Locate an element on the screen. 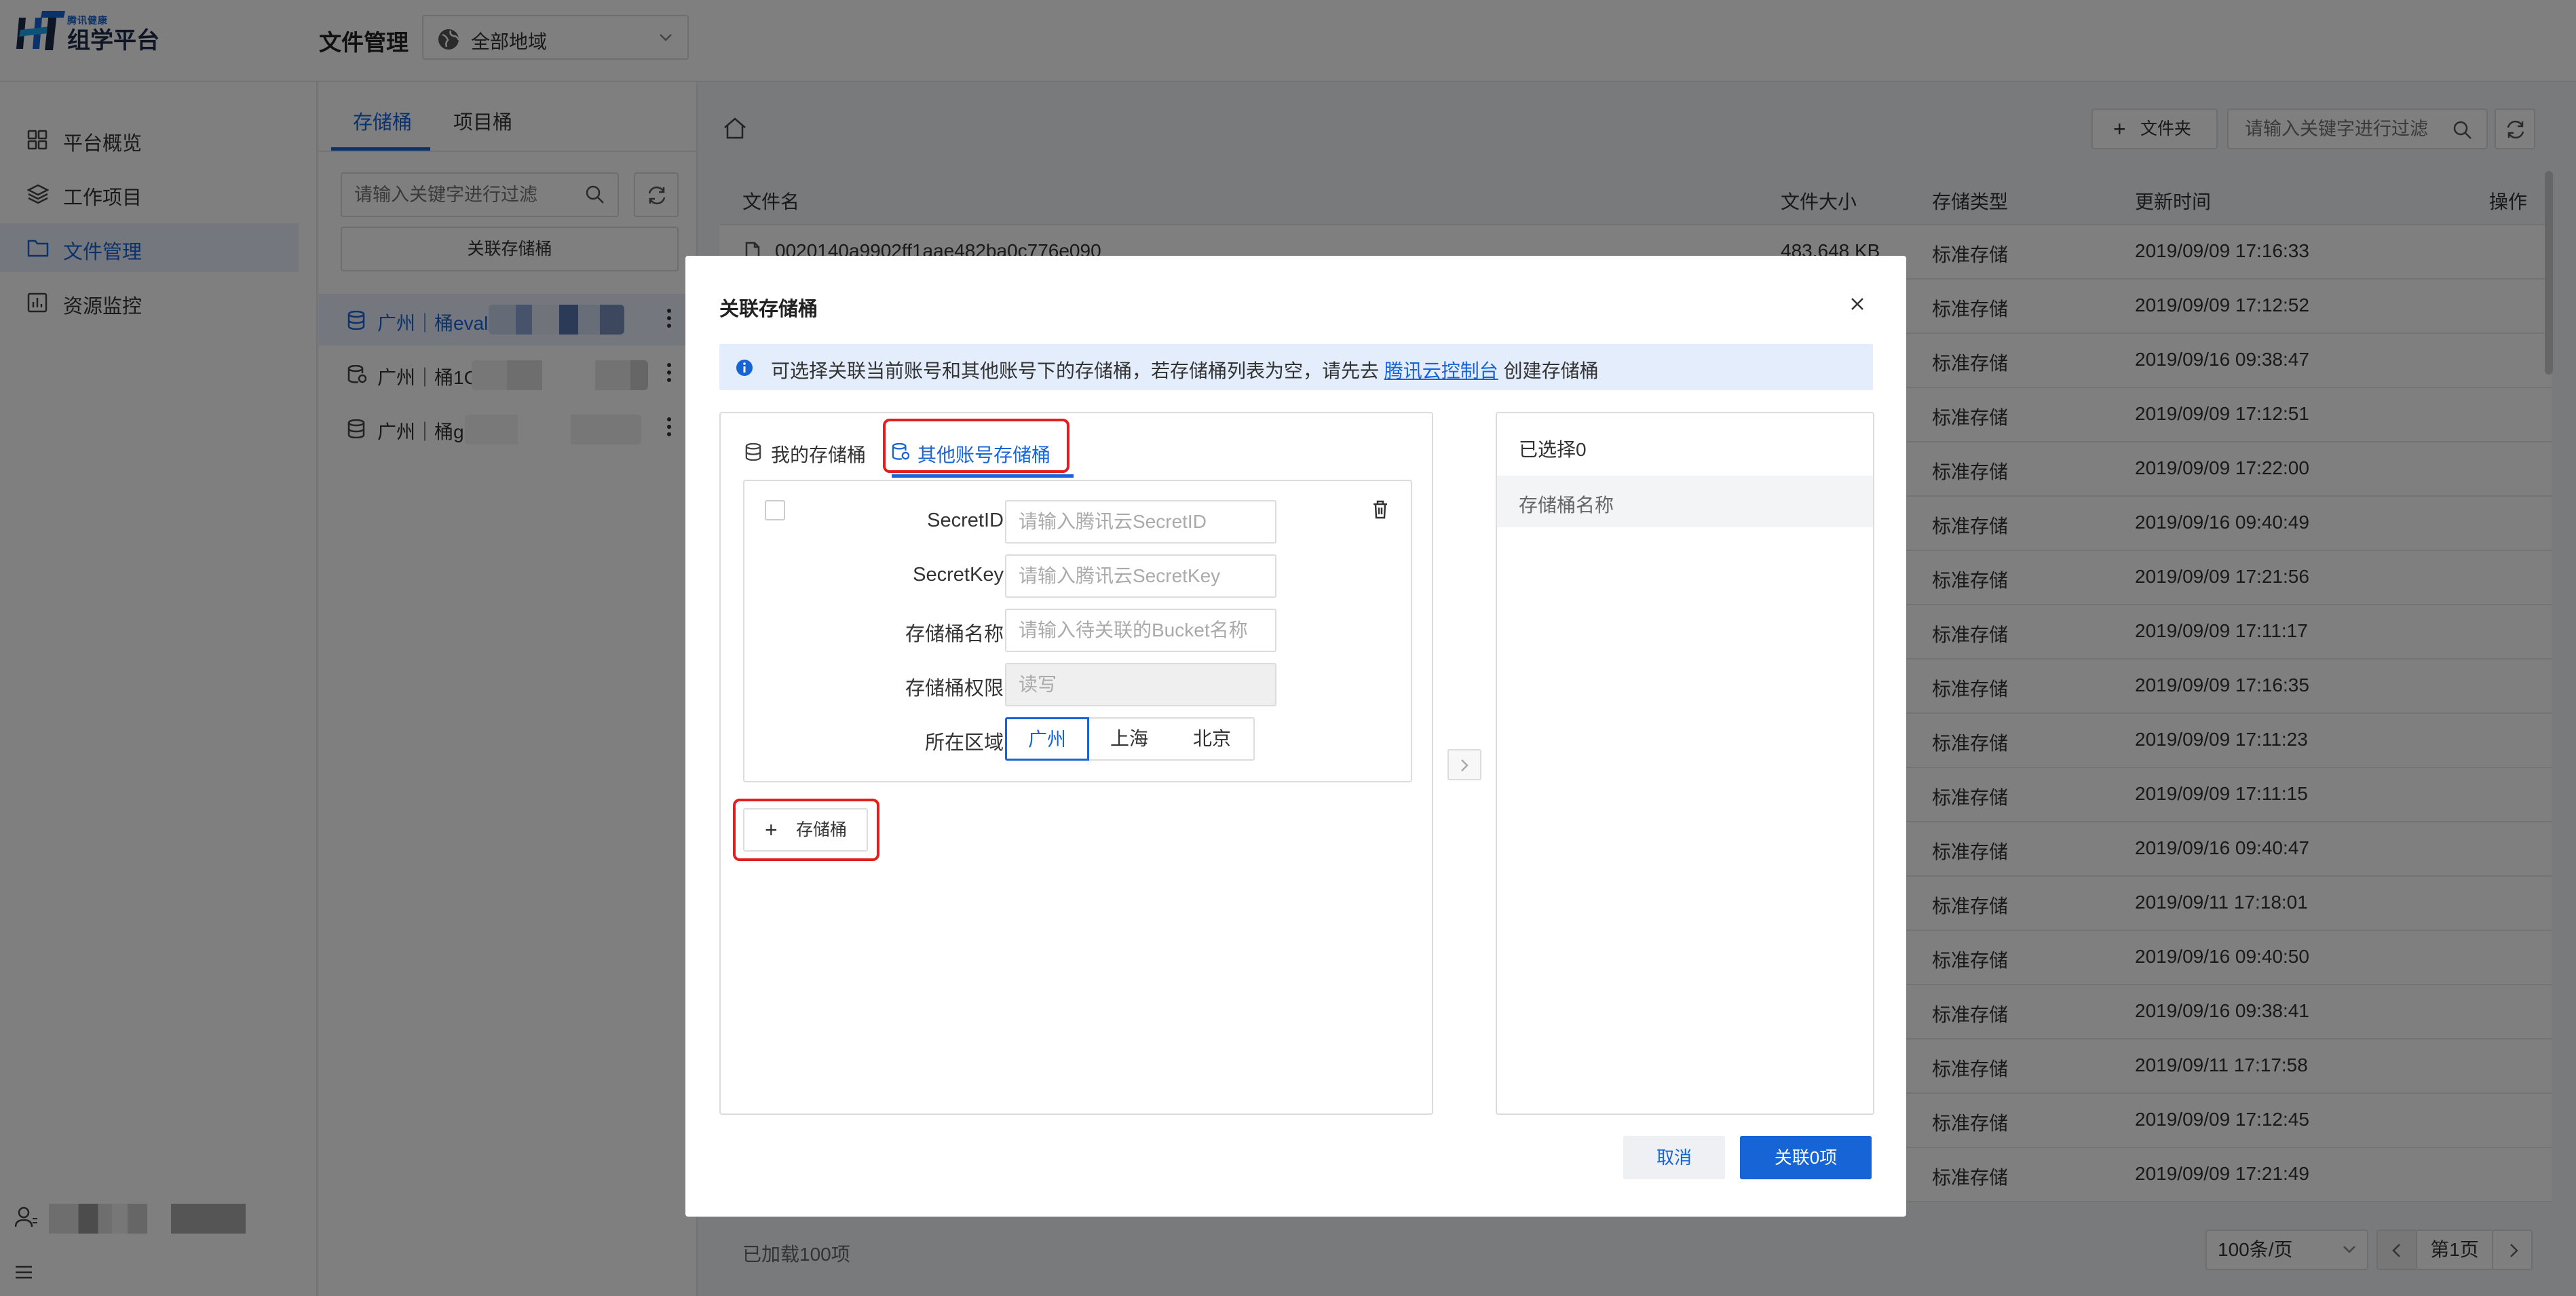 This screenshot has width=2576, height=1296. bucket-name-input is located at coordinates (1140, 630).